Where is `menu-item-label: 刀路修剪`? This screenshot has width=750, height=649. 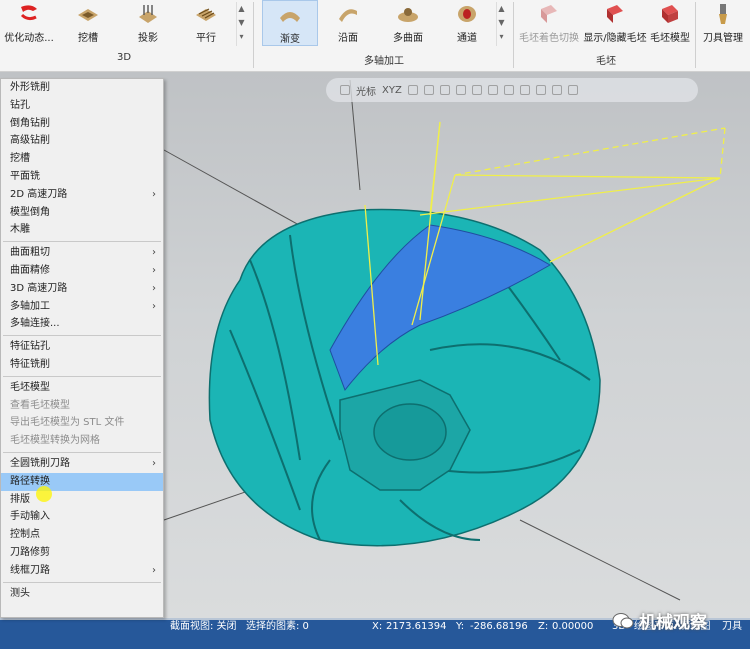
menu-item-label: 刀路修剪 is located at coordinates (30, 552).